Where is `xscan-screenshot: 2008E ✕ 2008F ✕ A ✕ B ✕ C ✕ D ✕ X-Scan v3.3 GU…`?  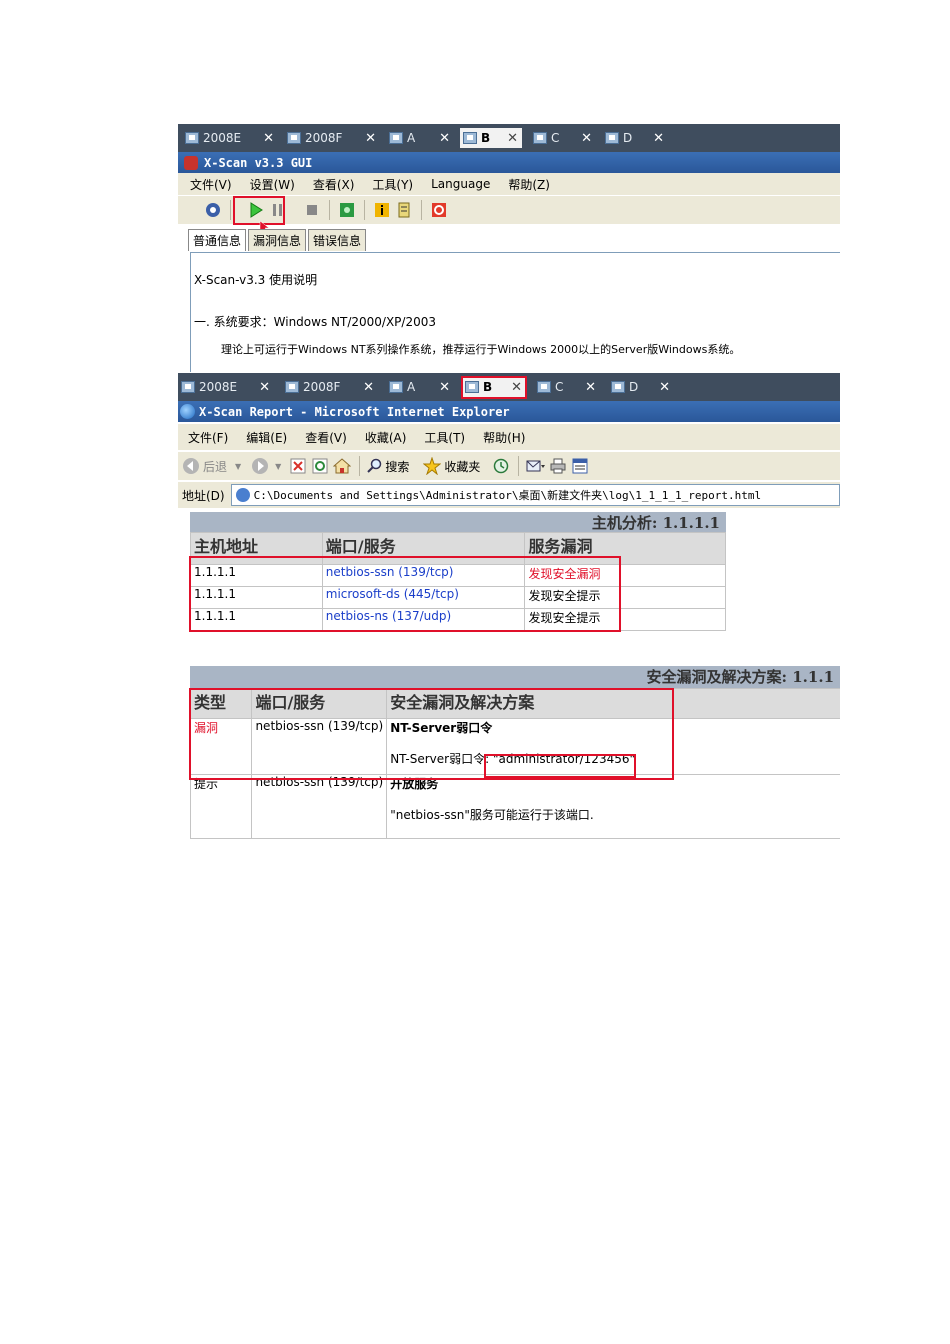 xscan-screenshot: 2008E ✕ 2008F ✕ A ✕ B ✕ C ✕ D ✕ X-Scan v3.3 GU… is located at coordinates (509, 248).